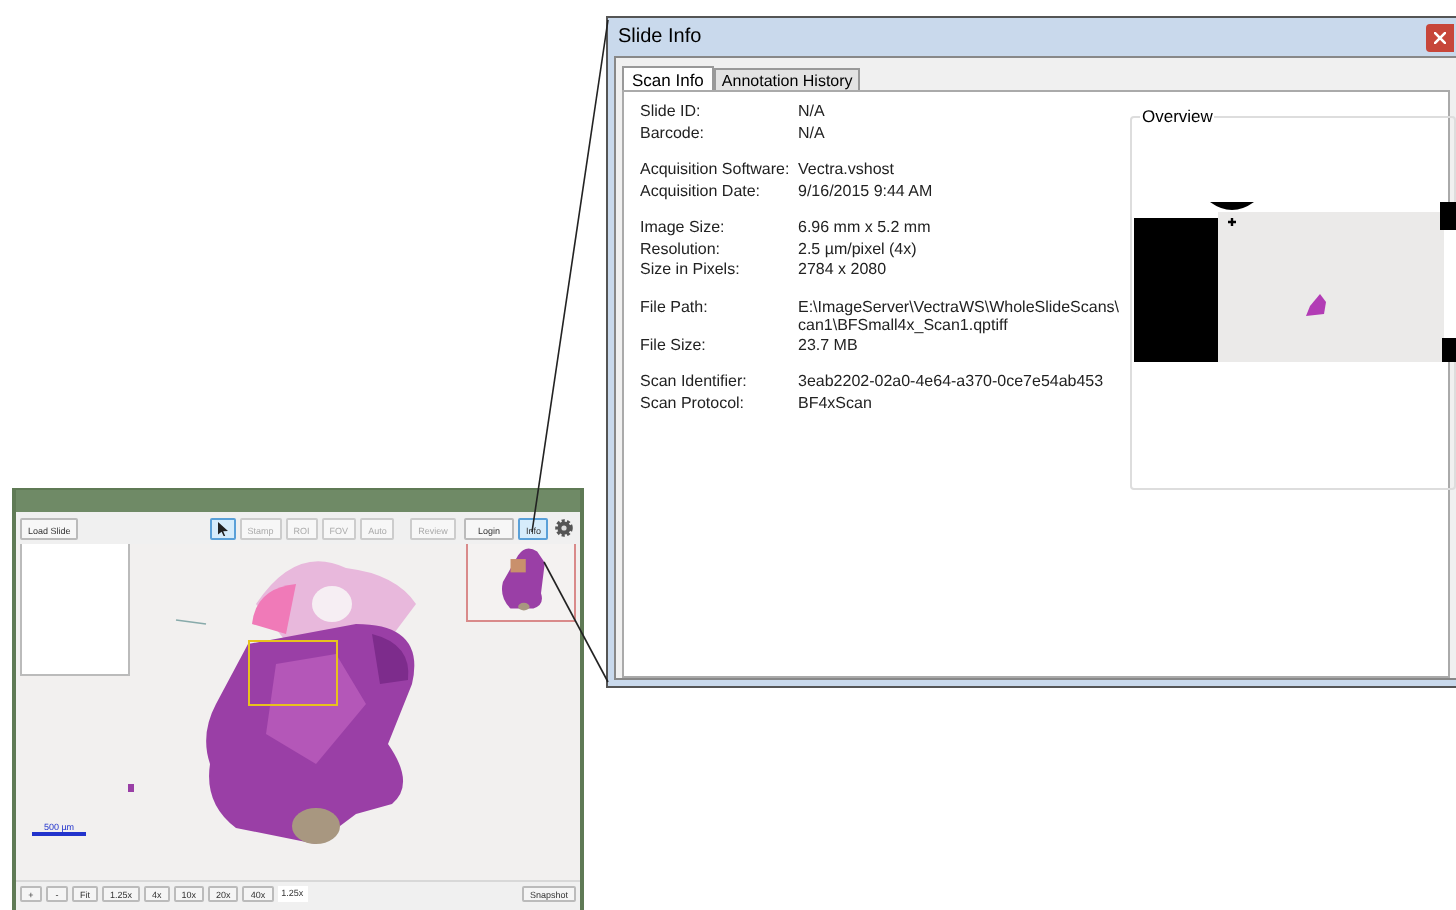 This screenshot has height=910, width=1456. What do you see at coordinates (694, 382) in the screenshot?
I see `field-label: Scan Identifier:` at bounding box center [694, 382].